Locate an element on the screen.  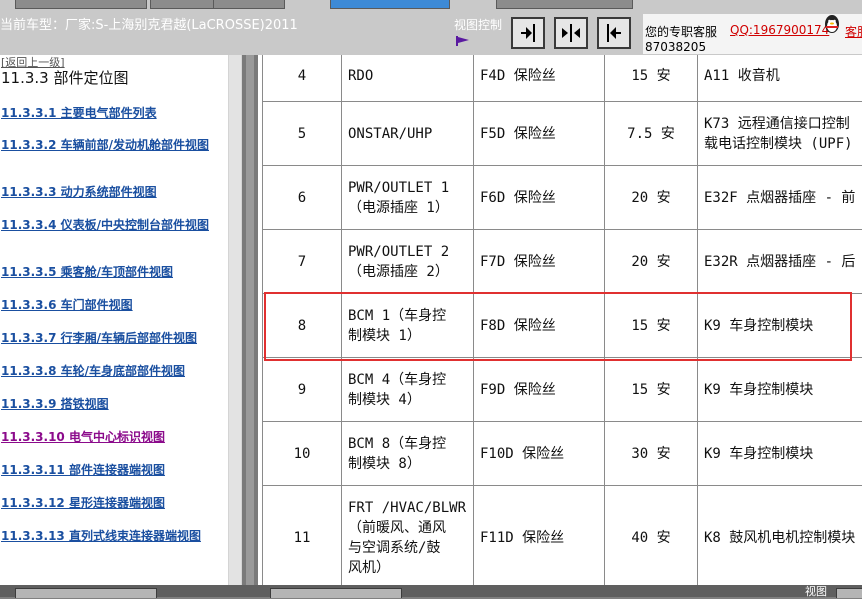
view-expand-right-button is located at coordinates (528, 33).